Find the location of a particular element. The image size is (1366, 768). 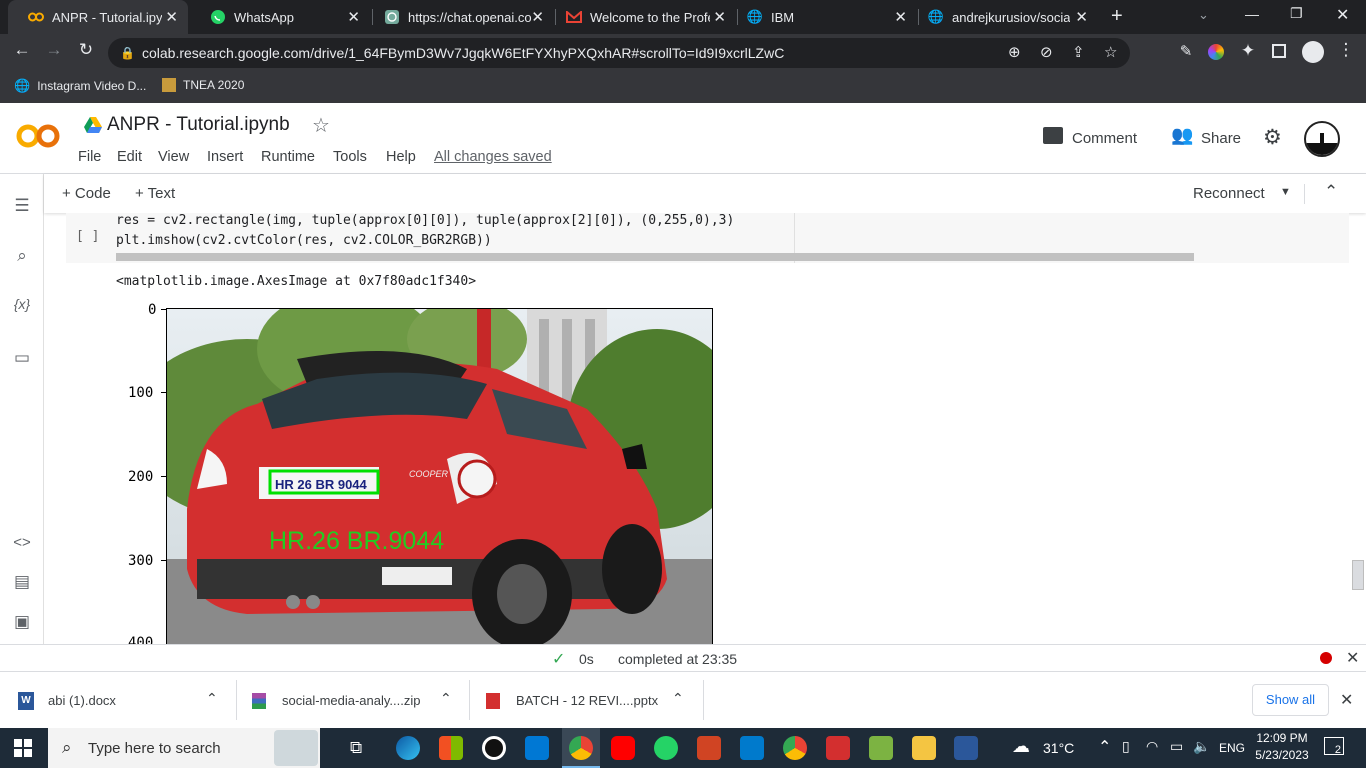

color-extension-icon is located at coordinates (1216, 52).